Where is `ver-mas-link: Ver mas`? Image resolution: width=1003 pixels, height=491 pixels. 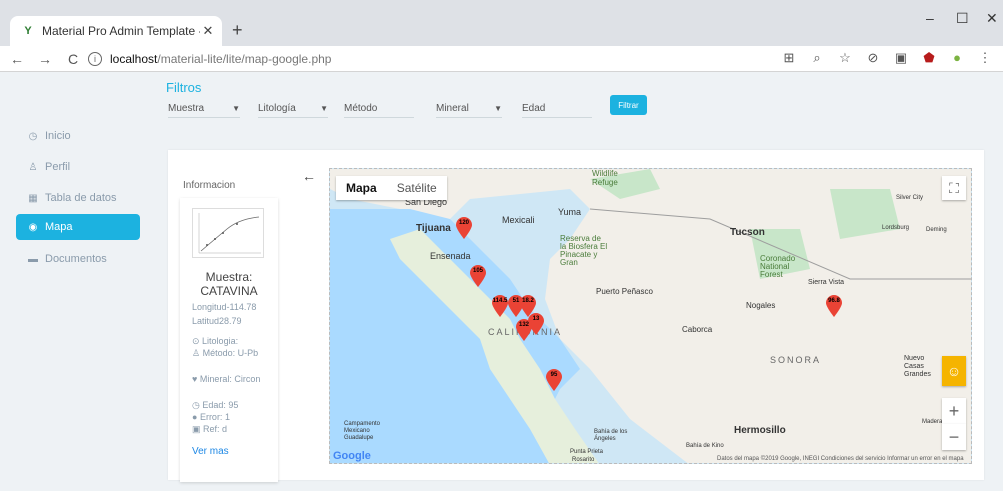 ver-mas-link: Ver mas is located at coordinates (210, 451).